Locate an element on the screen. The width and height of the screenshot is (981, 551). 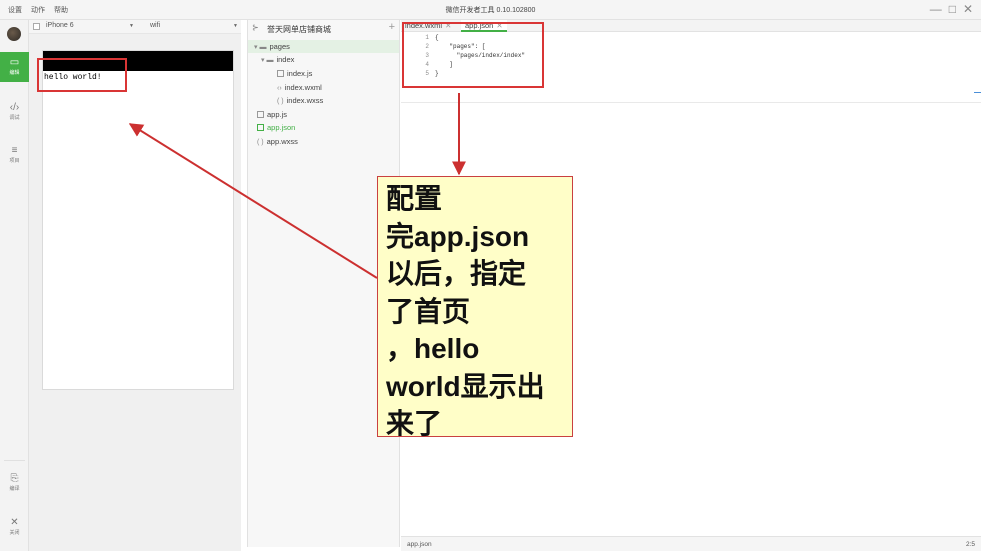
tree-item-label: index.wxml is located at coordinates (303, 87).